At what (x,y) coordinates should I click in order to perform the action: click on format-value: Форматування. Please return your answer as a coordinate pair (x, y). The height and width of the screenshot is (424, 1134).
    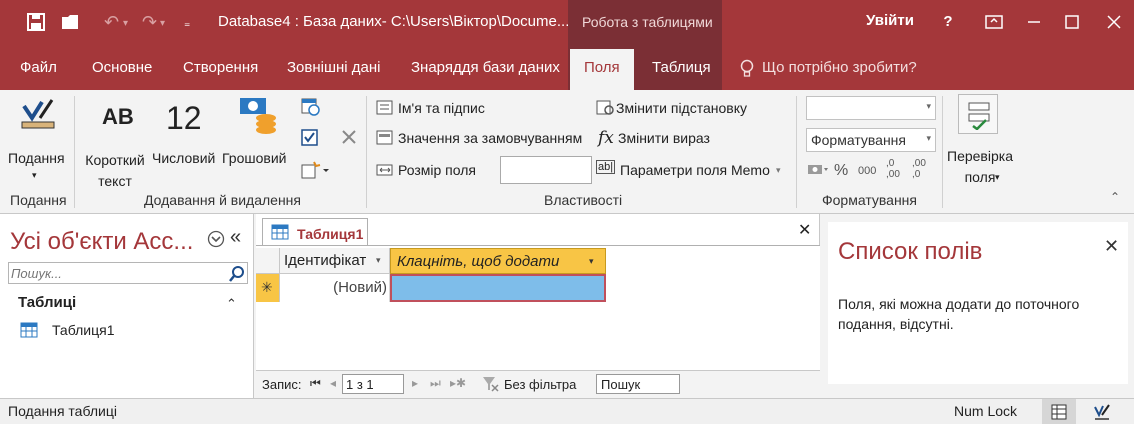
    Looking at the image, I should click on (858, 140).